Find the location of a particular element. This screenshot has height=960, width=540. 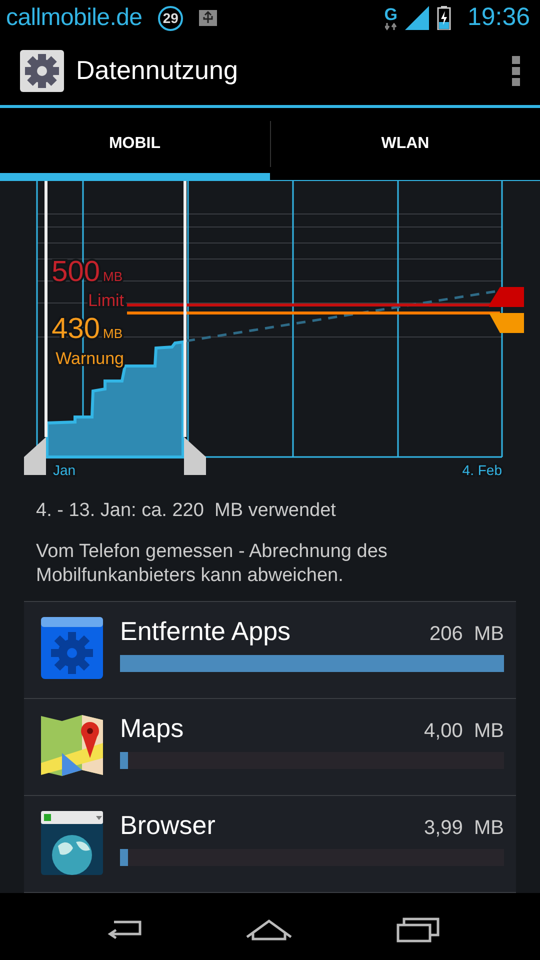

app-name: Browser is located at coordinates (168, 826).